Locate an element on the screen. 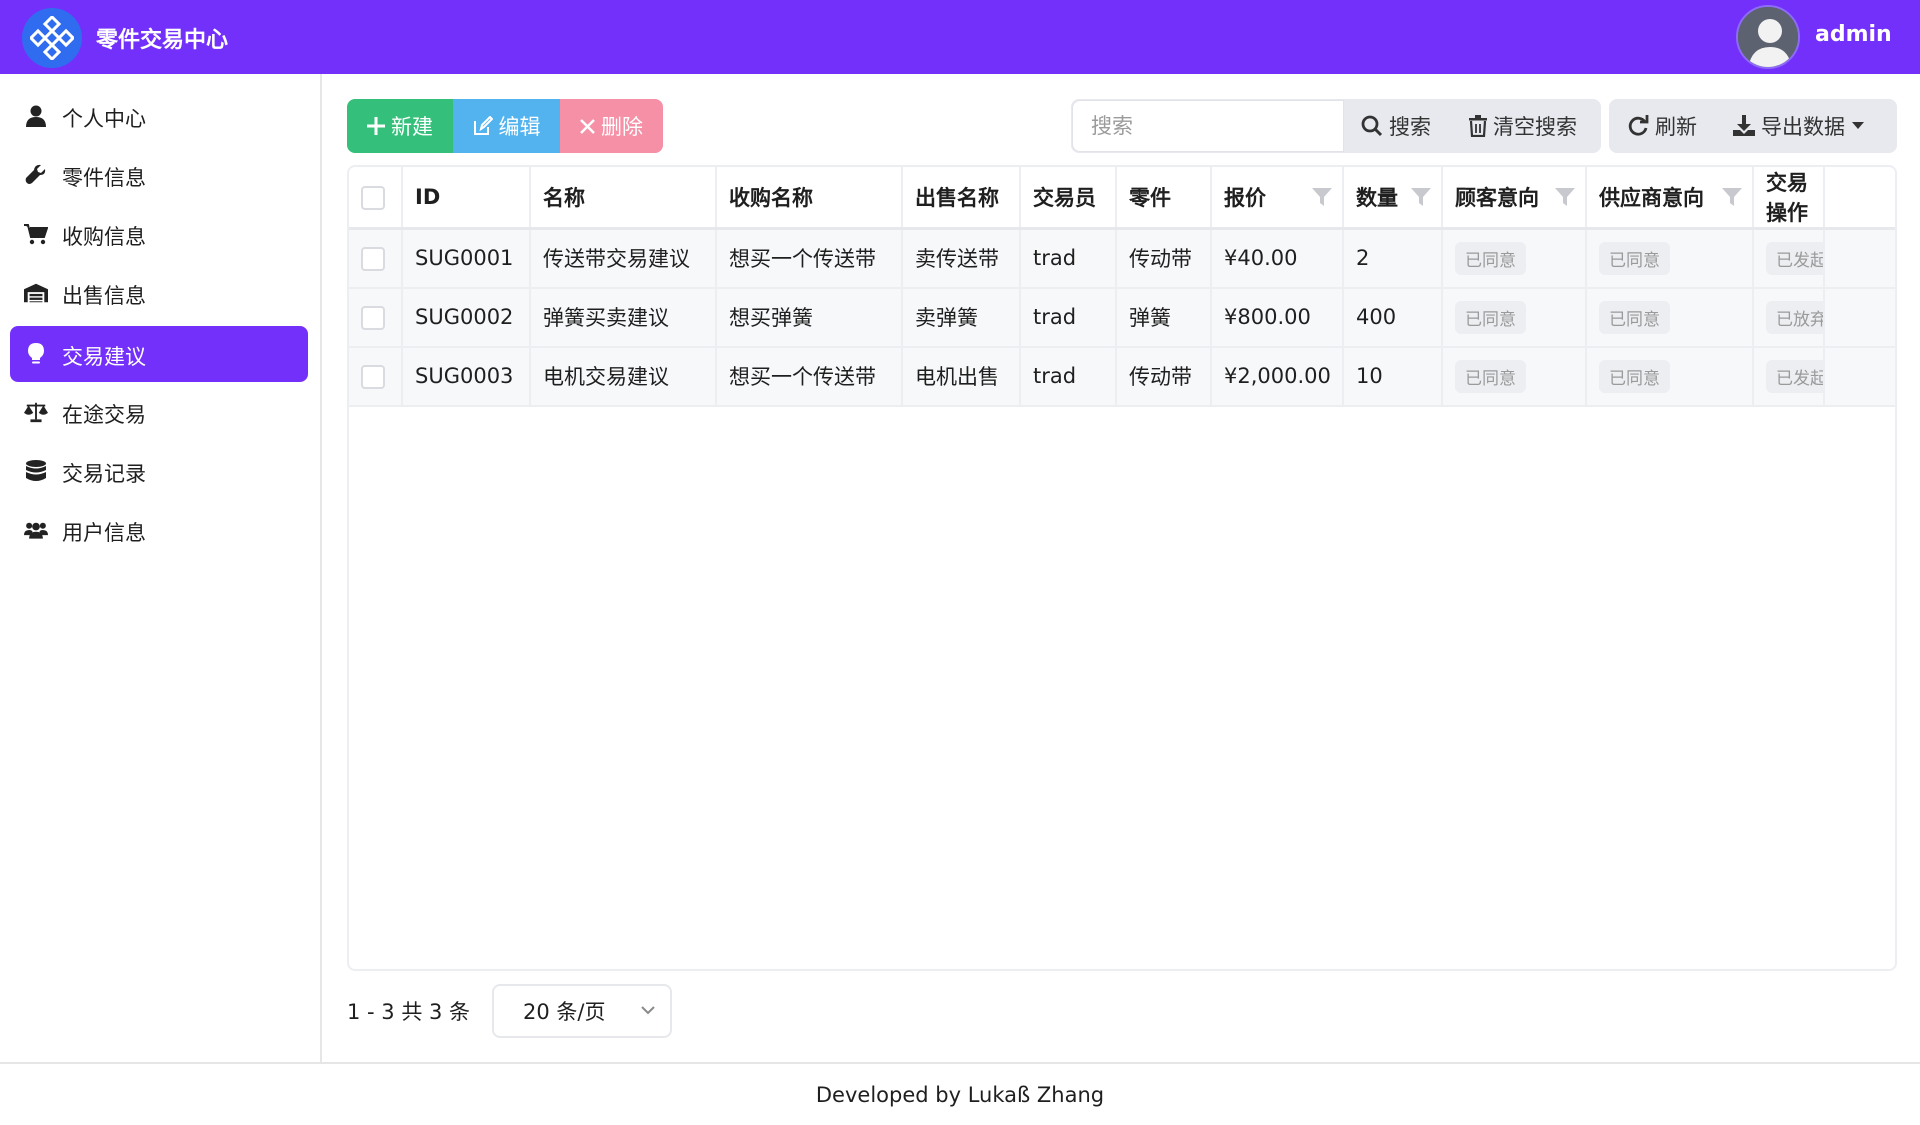  column-header-label: 报价 is located at coordinates (1245, 198).